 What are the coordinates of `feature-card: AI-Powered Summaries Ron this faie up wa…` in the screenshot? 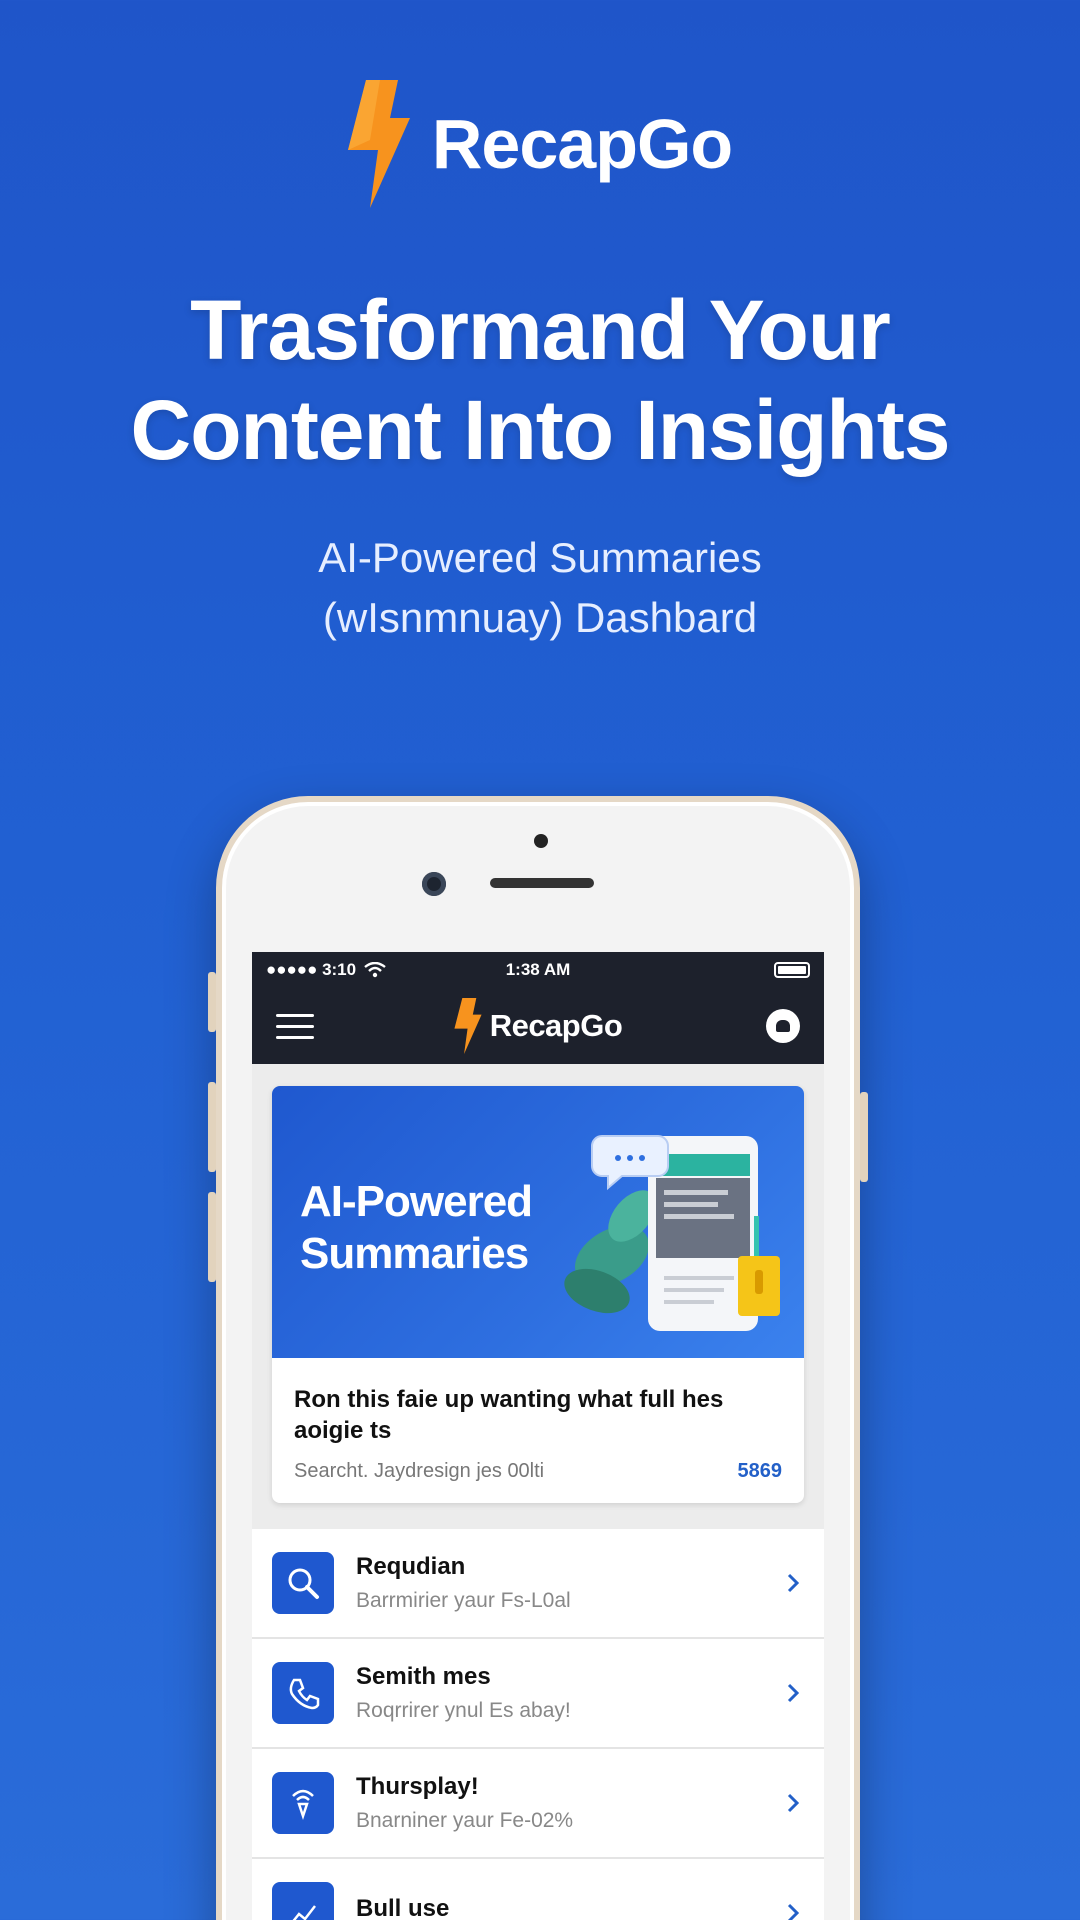 It's located at (538, 1294).